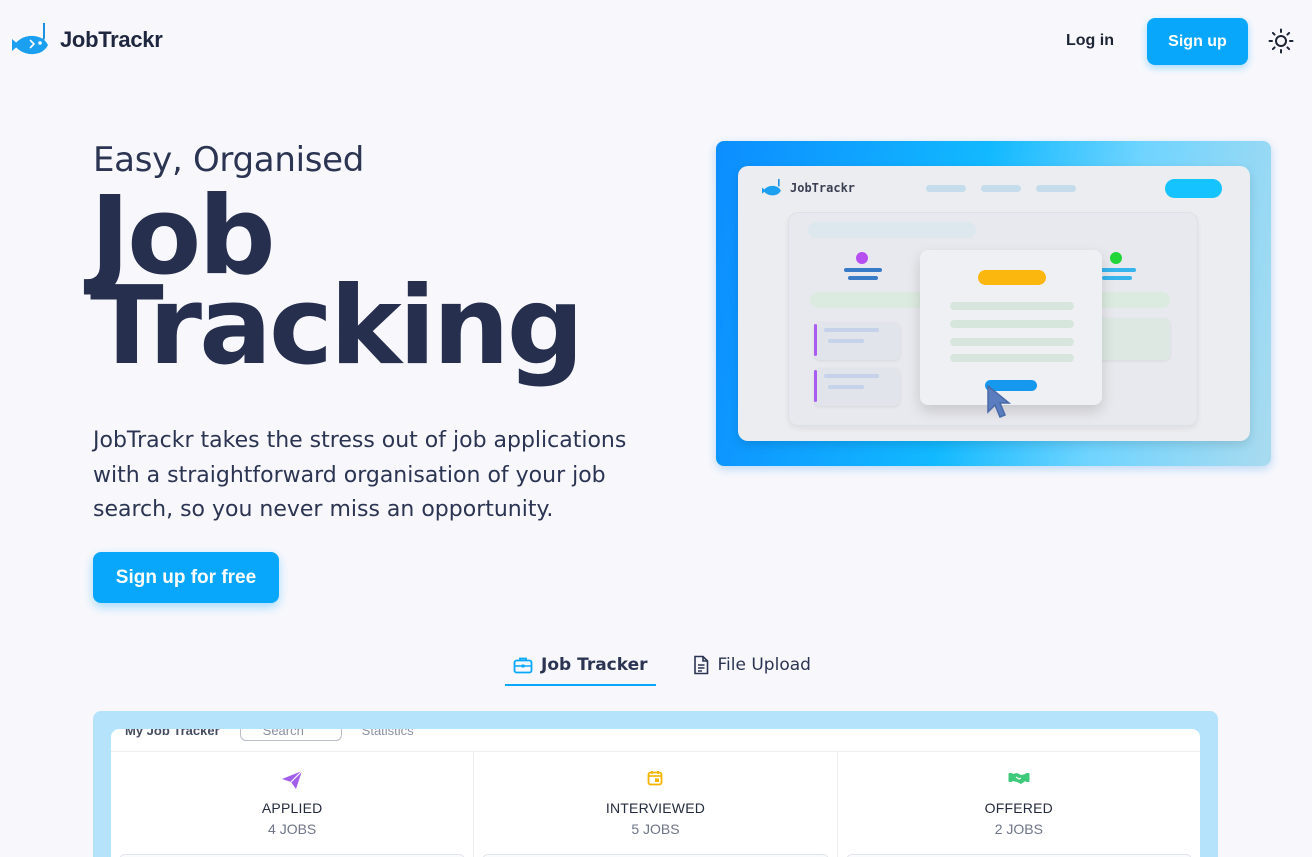 The image size is (1312, 857). I want to click on board-statistics-link: Statistics, so click(388, 733).